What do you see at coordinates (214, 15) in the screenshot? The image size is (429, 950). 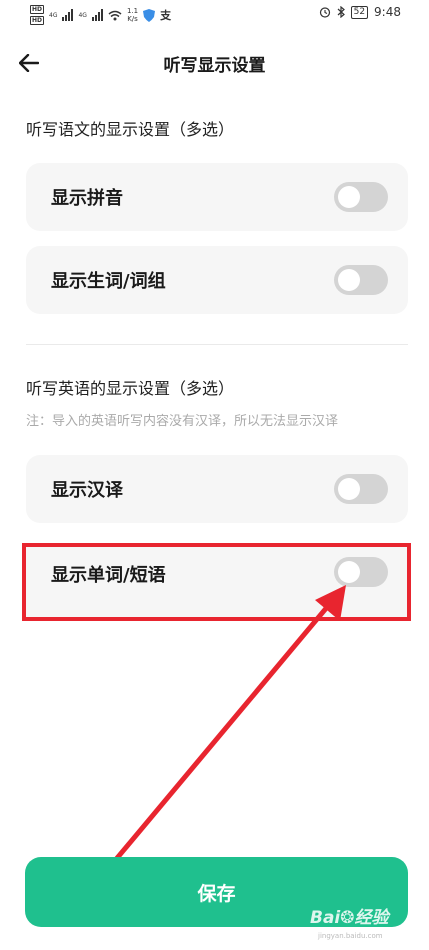 I see `status-bar: HD HD 4G 4G 1.1 K/s 支 52 9:48` at bounding box center [214, 15].